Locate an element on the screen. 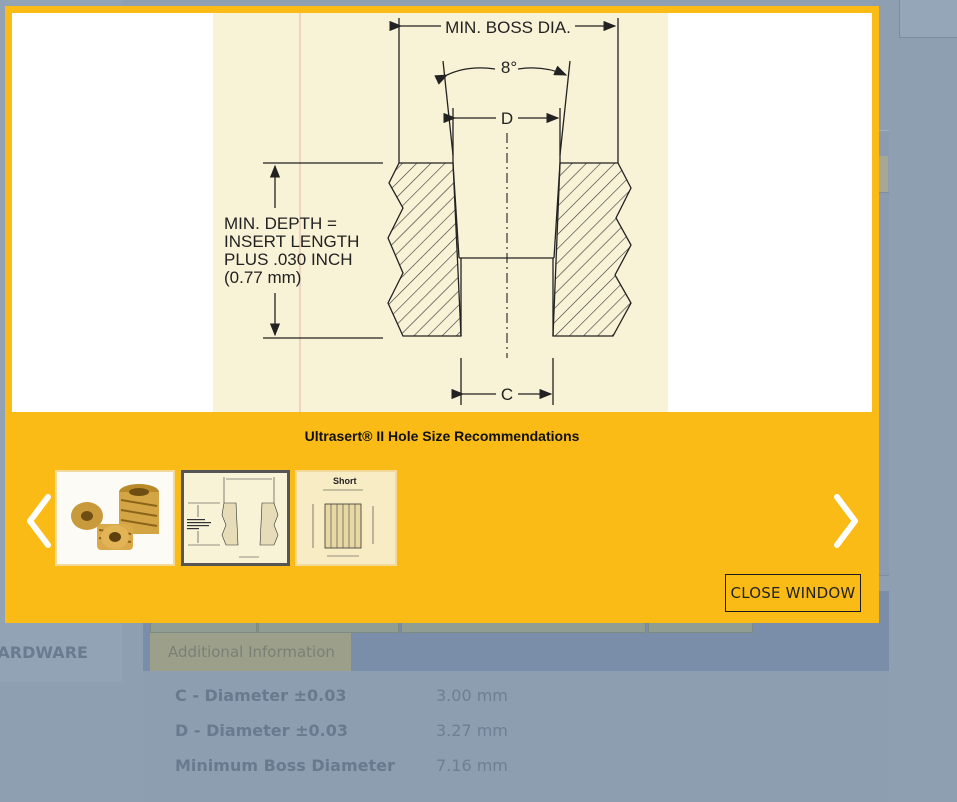 This screenshot has height=802, width=957. next-button is located at coordinates (846, 521).